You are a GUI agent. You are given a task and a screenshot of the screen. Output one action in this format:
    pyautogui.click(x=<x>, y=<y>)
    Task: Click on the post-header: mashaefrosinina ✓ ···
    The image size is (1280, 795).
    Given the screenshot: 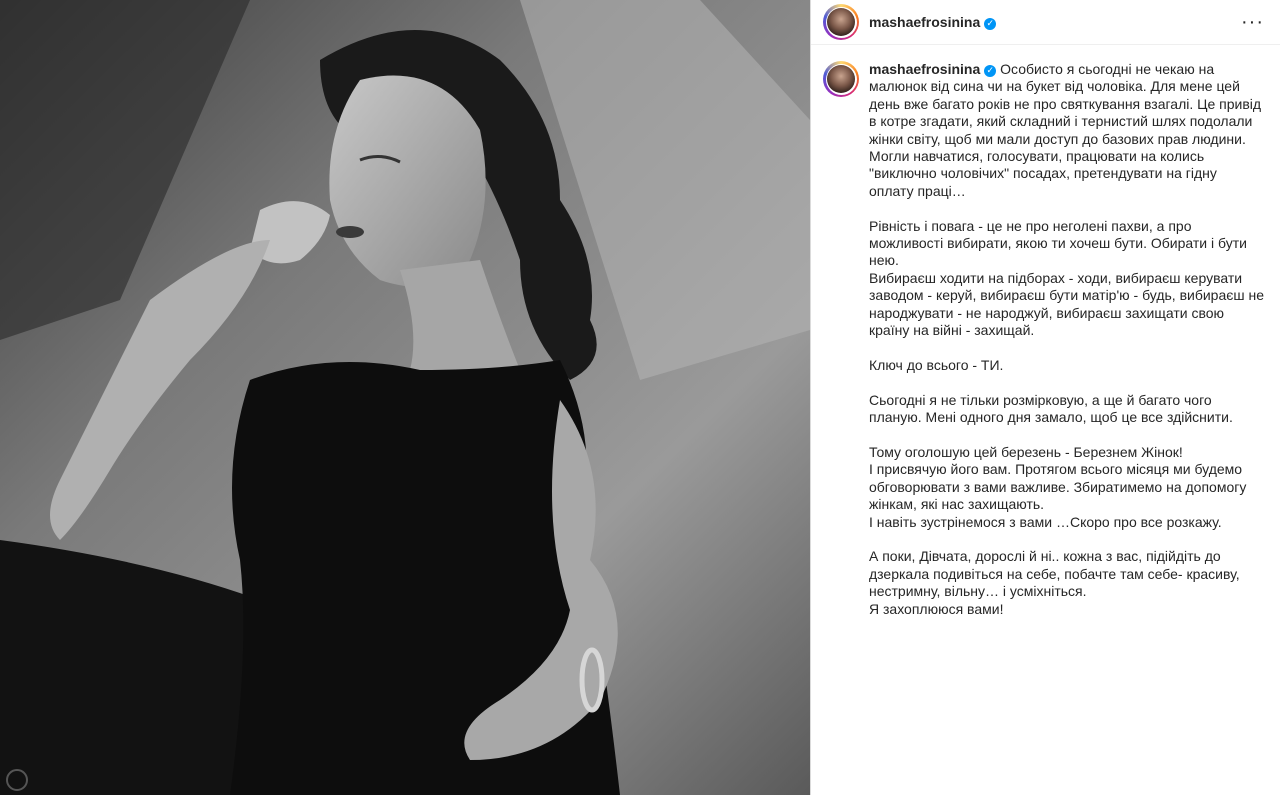 What is the action you would take?
    pyautogui.click(x=1045, y=22)
    